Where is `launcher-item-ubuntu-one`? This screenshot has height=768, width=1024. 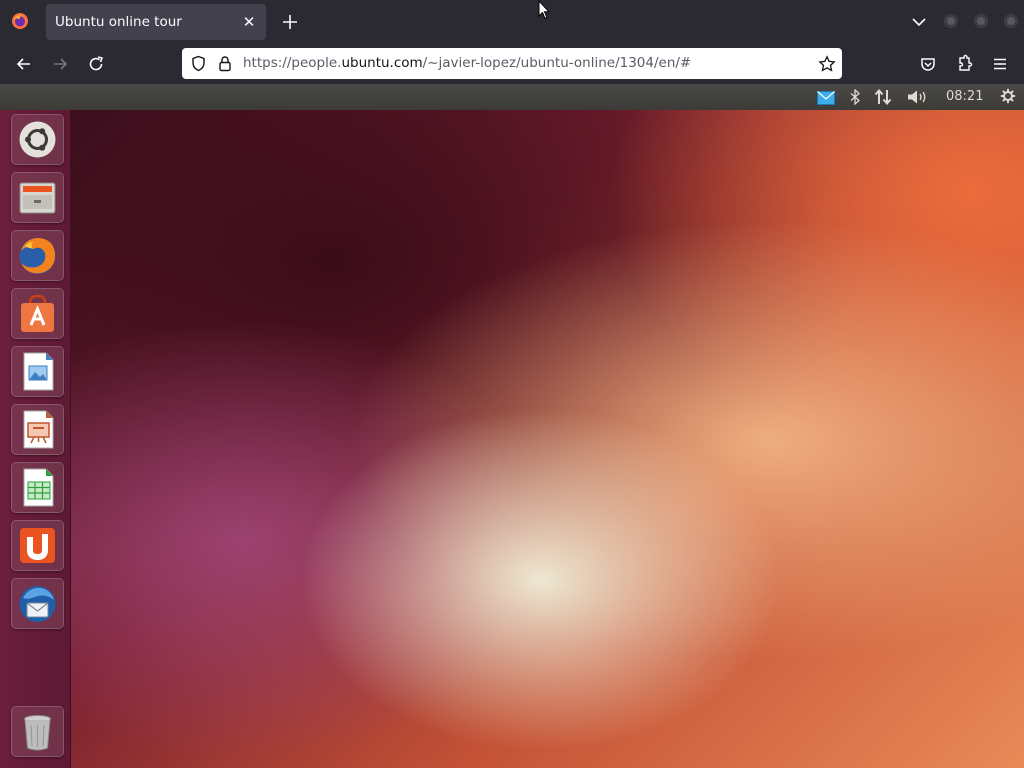 launcher-item-ubuntu-one is located at coordinates (37, 545).